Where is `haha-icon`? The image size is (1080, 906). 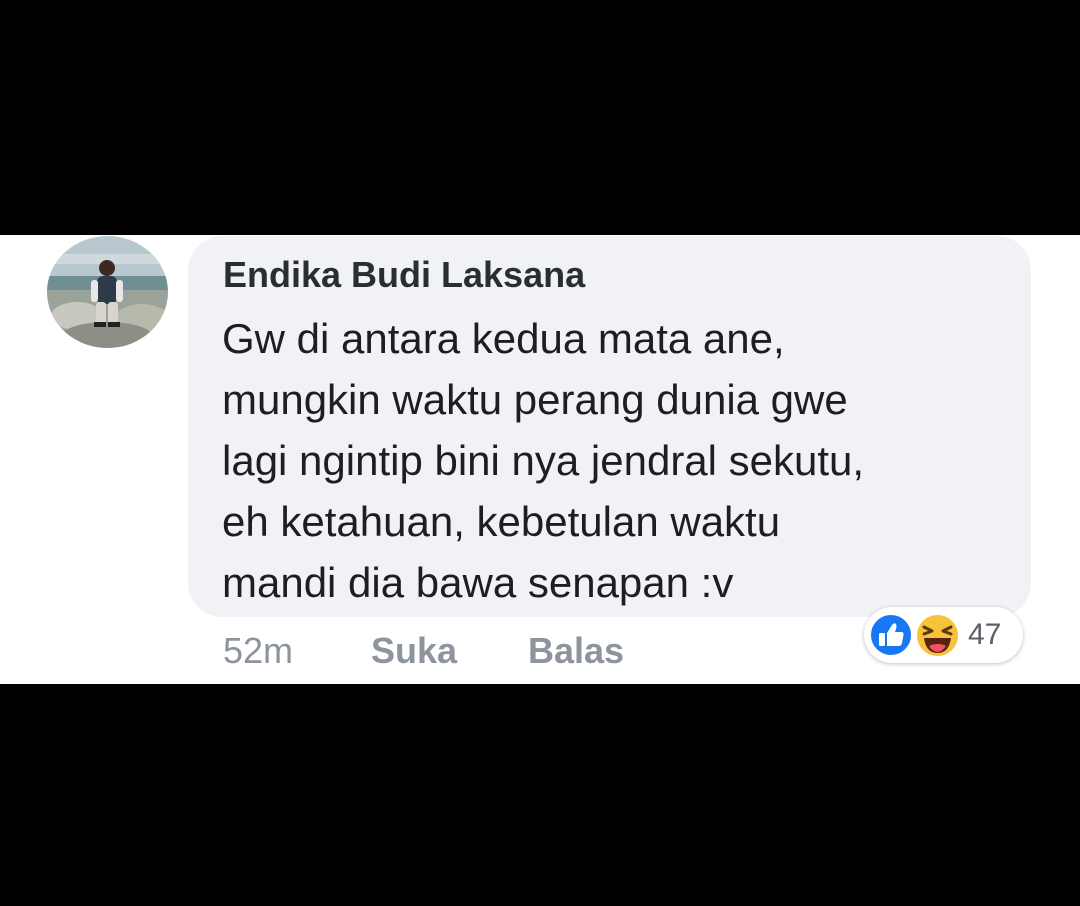 haha-icon is located at coordinates (937, 635).